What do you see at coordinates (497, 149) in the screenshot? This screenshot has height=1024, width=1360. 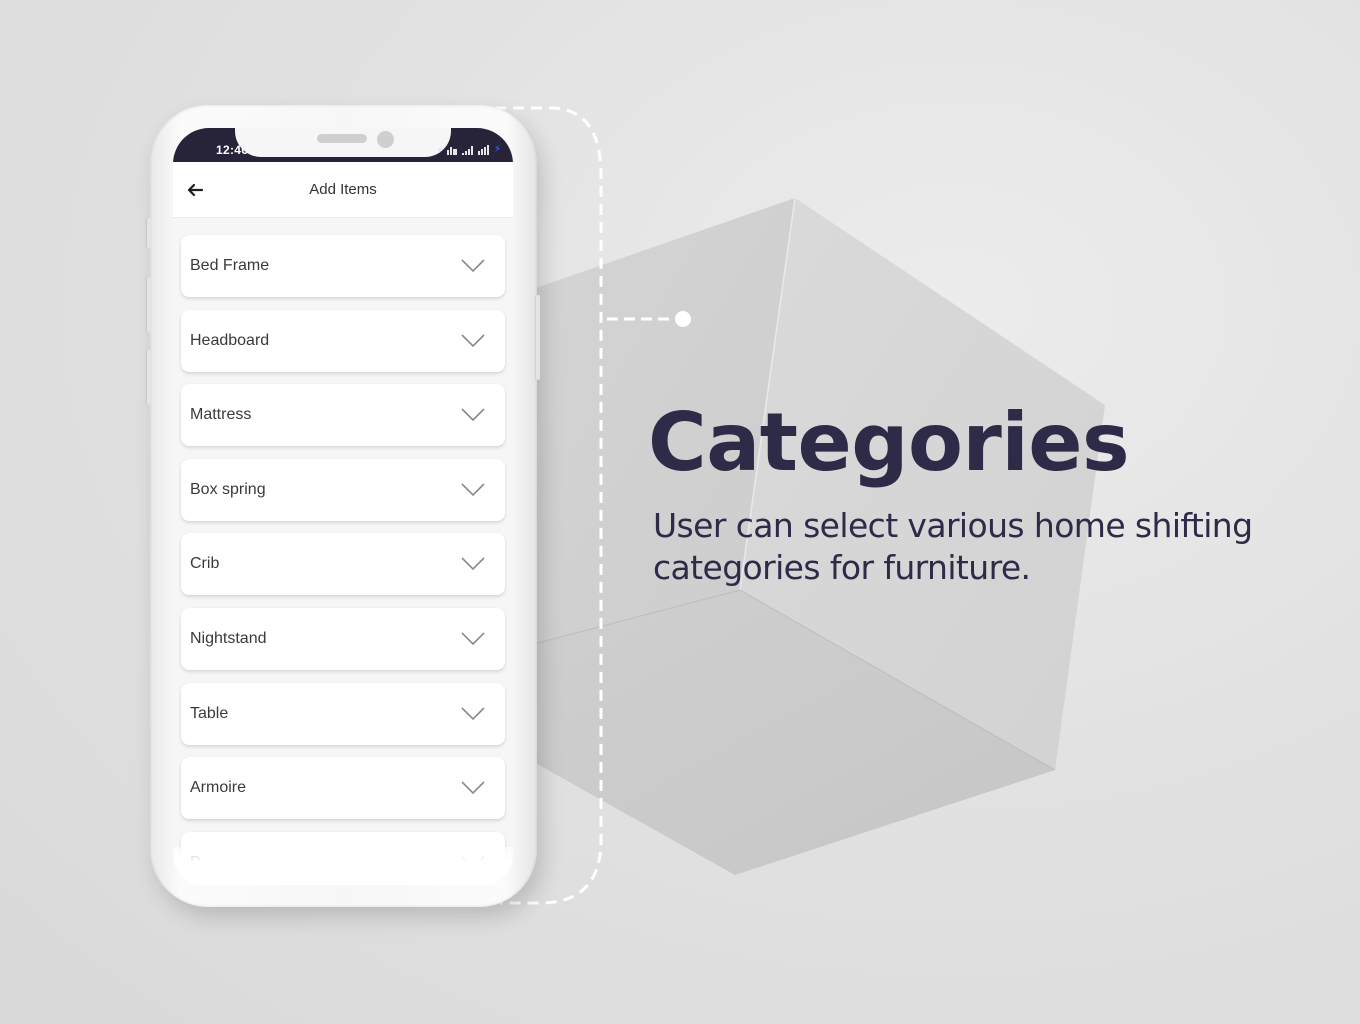 I see `charging-icon: ⚡` at bounding box center [497, 149].